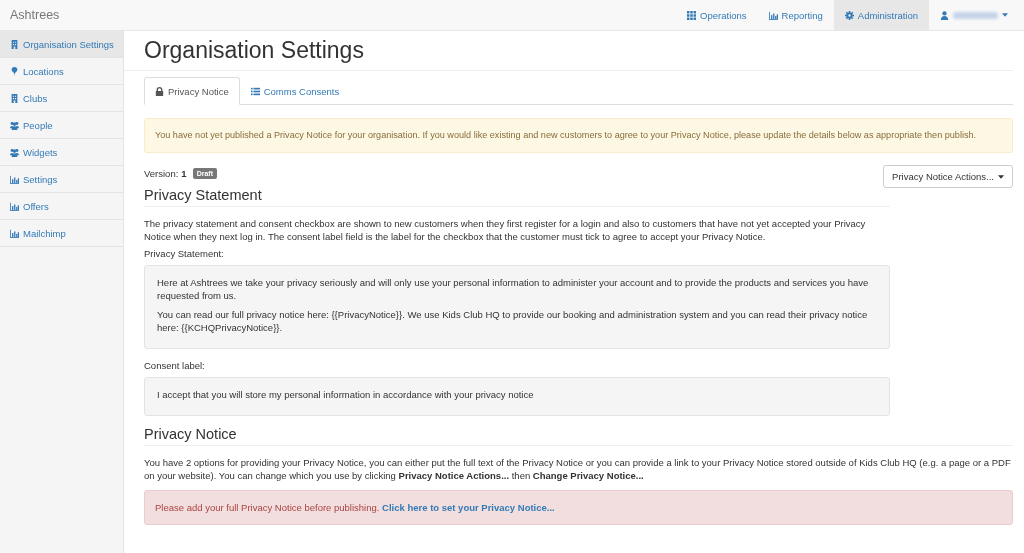 Image resolution: width=1024 pixels, height=553 pixels. I want to click on list-icon, so click(255, 91).